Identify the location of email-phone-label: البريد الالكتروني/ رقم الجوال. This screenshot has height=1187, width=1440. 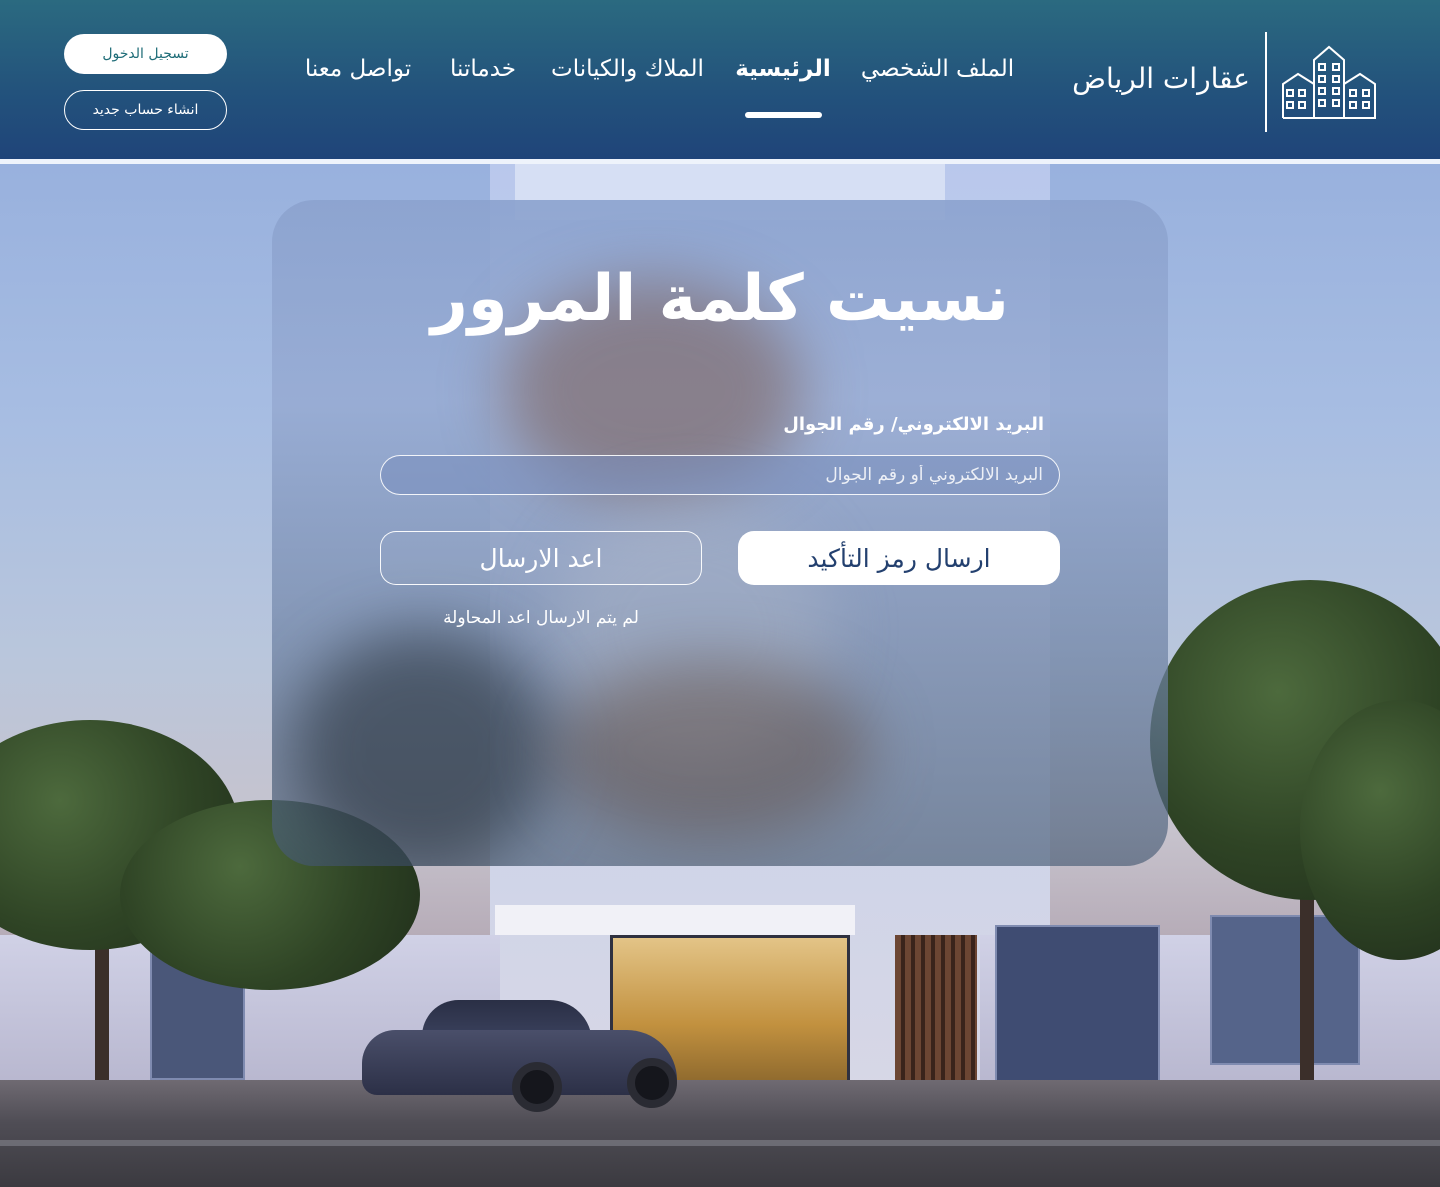
(913, 424).